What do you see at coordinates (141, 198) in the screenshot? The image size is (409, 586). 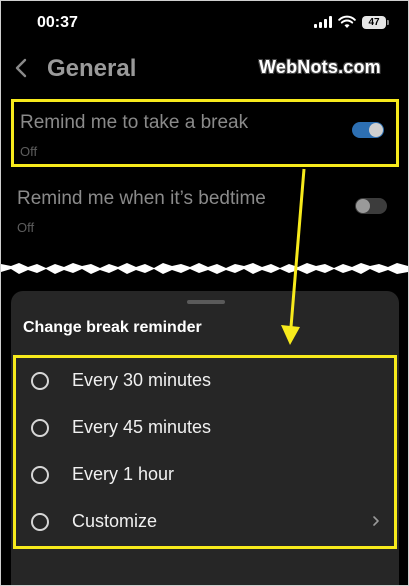 I see `setting-label: Remind me when it’s bedtime` at bounding box center [141, 198].